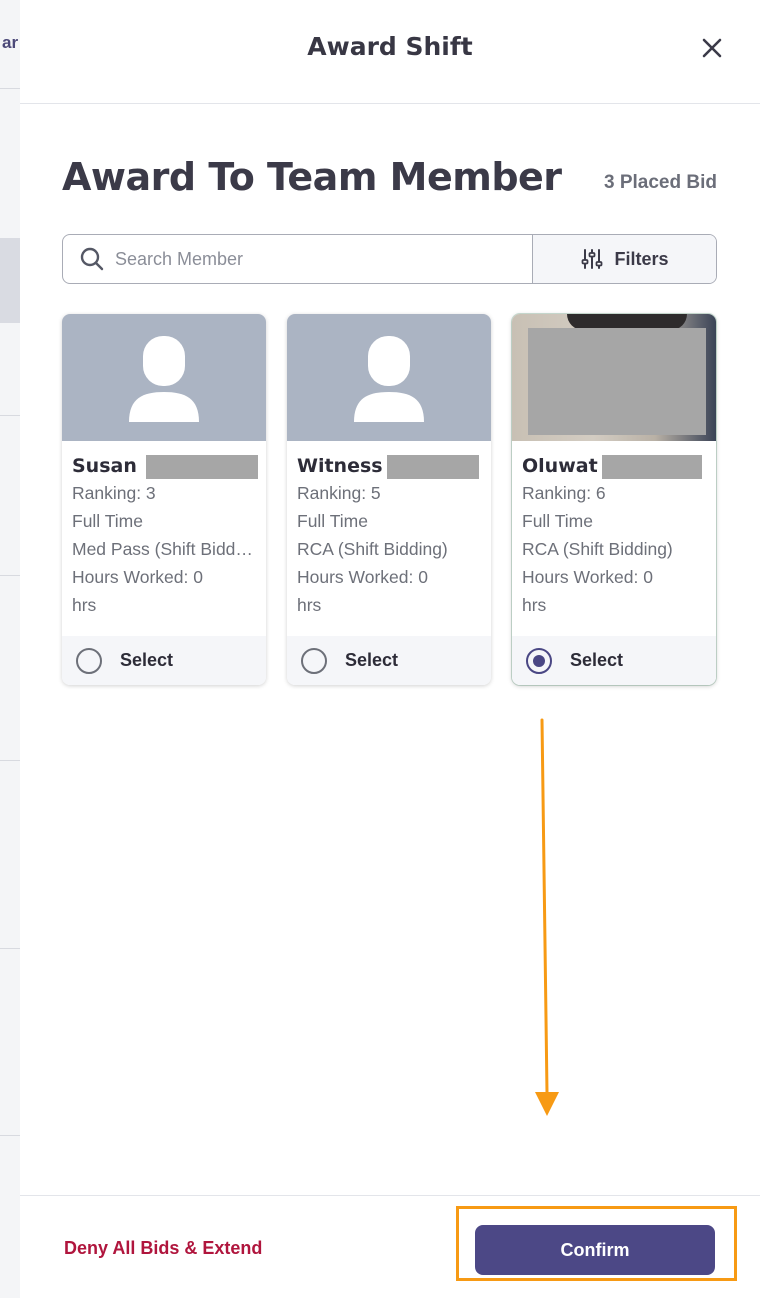  I want to click on deny-all-bids-button: Deny All Bids & Extend, so click(163, 1248).